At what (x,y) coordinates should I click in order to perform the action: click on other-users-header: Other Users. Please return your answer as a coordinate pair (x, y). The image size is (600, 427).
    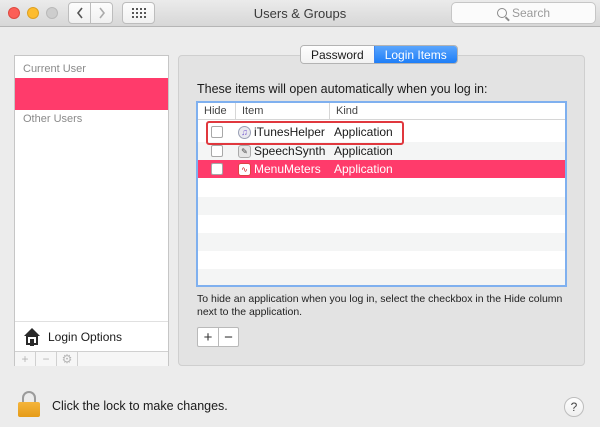
    Looking at the image, I should click on (53, 119).